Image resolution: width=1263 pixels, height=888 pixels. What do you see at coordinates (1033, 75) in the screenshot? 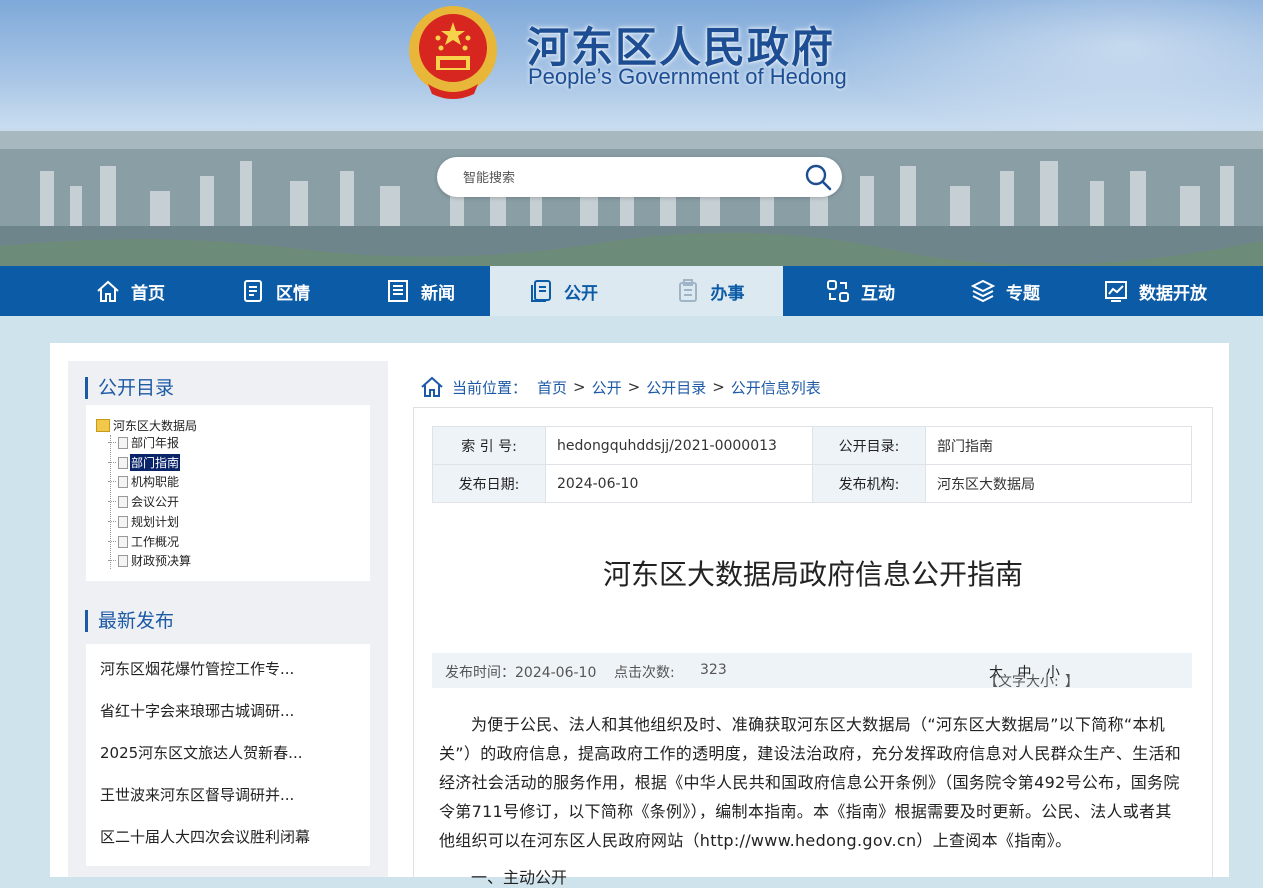
I see `map-decoration` at bounding box center [1033, 75].